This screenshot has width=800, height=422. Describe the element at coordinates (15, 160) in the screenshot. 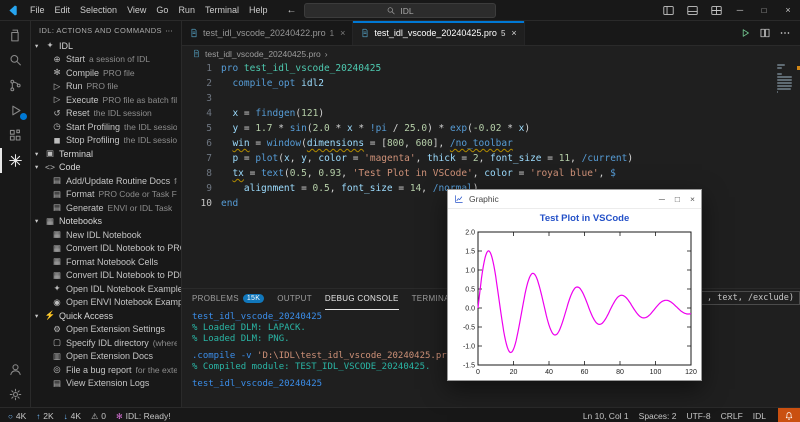

I see `activity-idl-extension` at that location.